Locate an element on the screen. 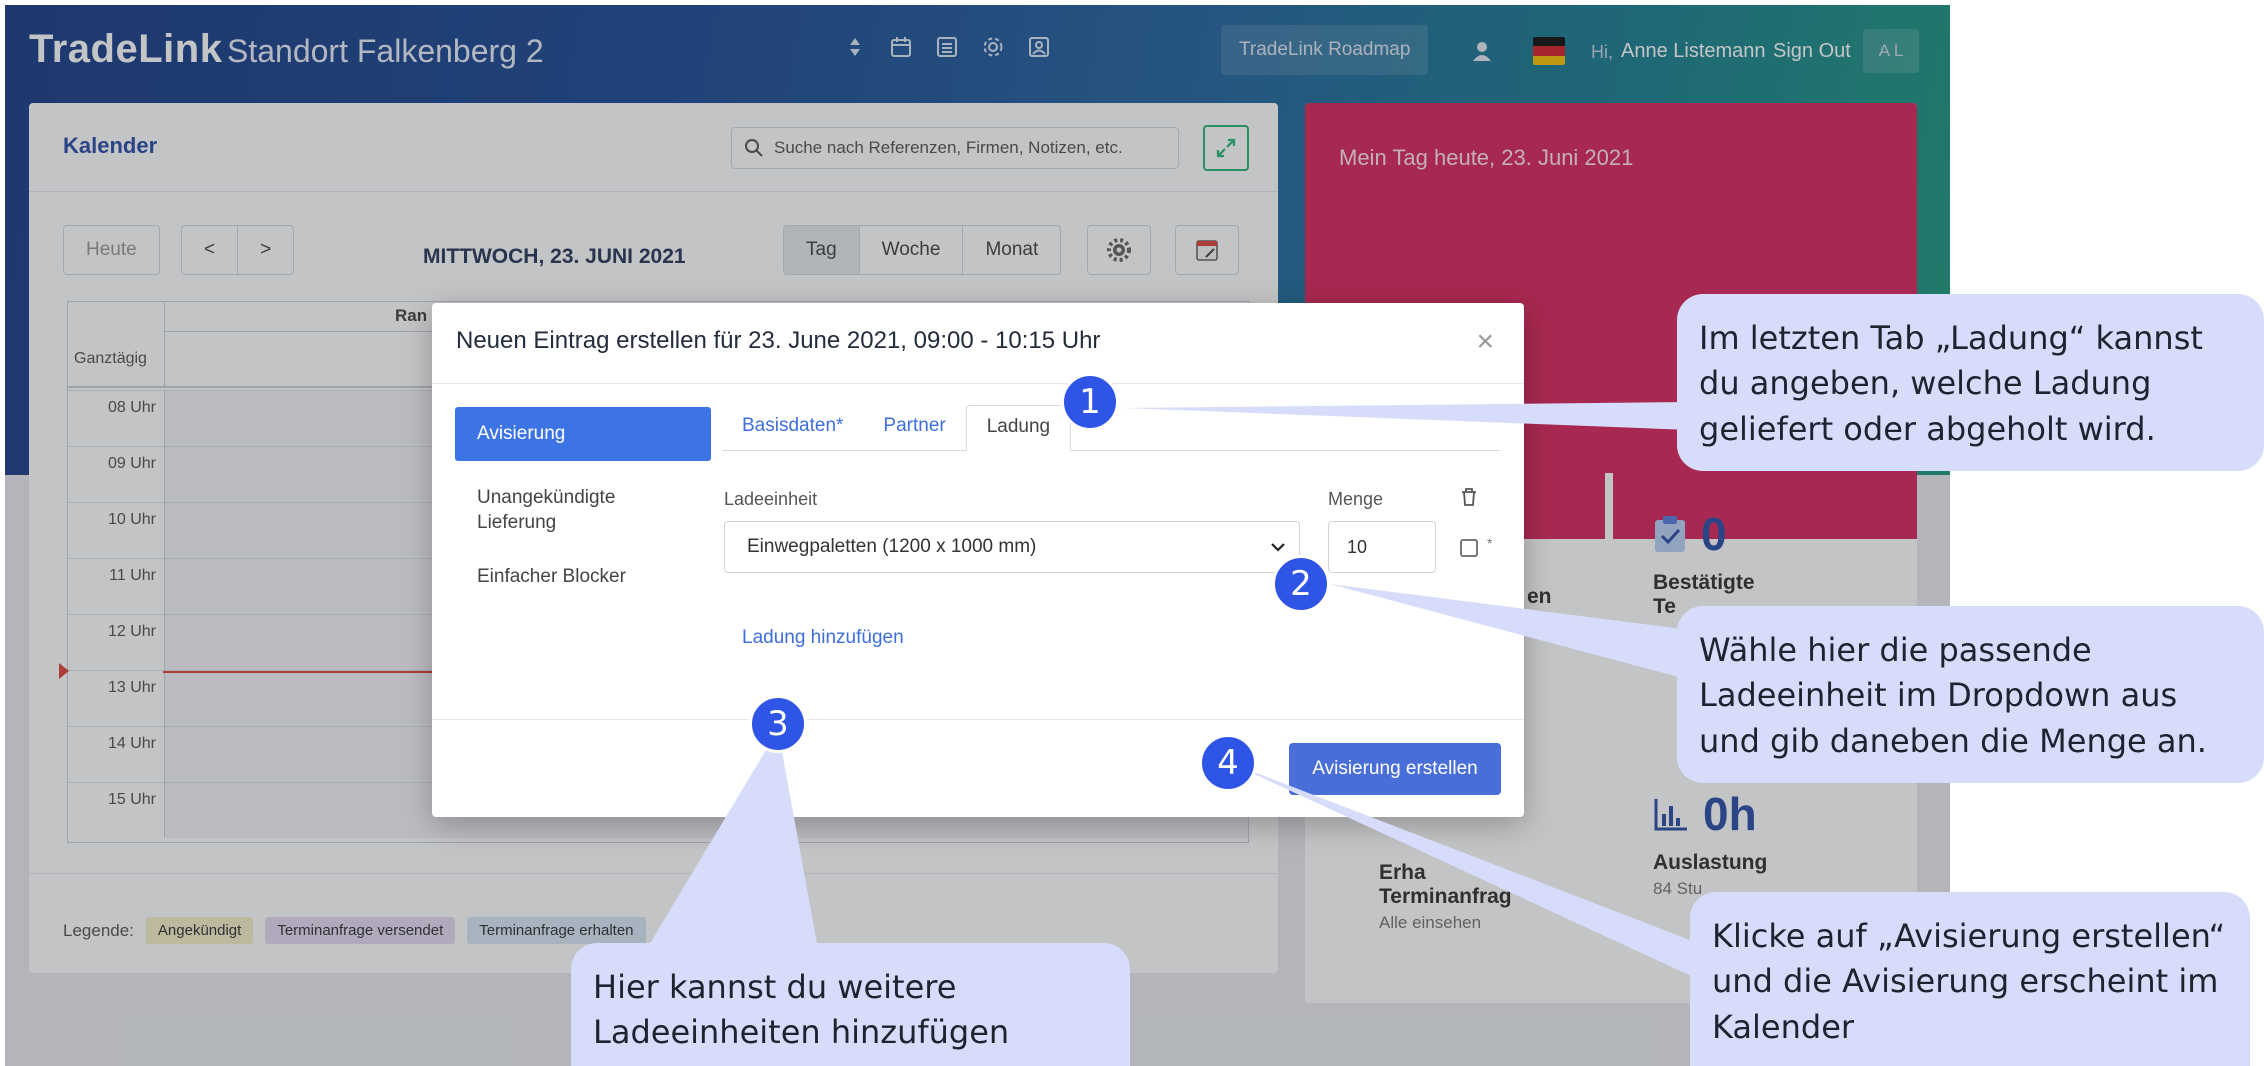  stat-label: Erha is located at coordinates (1402, 872).